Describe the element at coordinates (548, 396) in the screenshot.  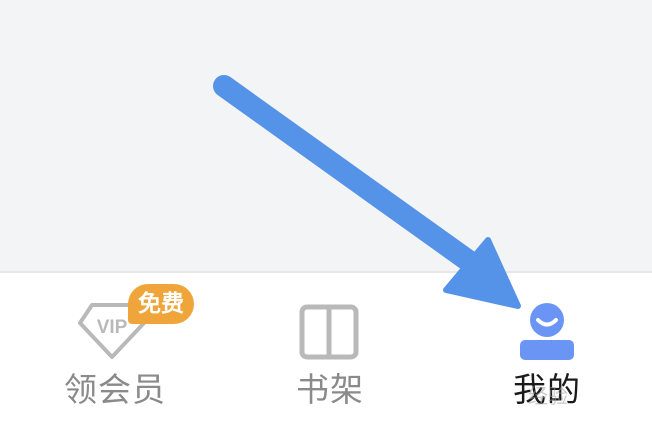
I see `watermark-text: 经验` at that location.